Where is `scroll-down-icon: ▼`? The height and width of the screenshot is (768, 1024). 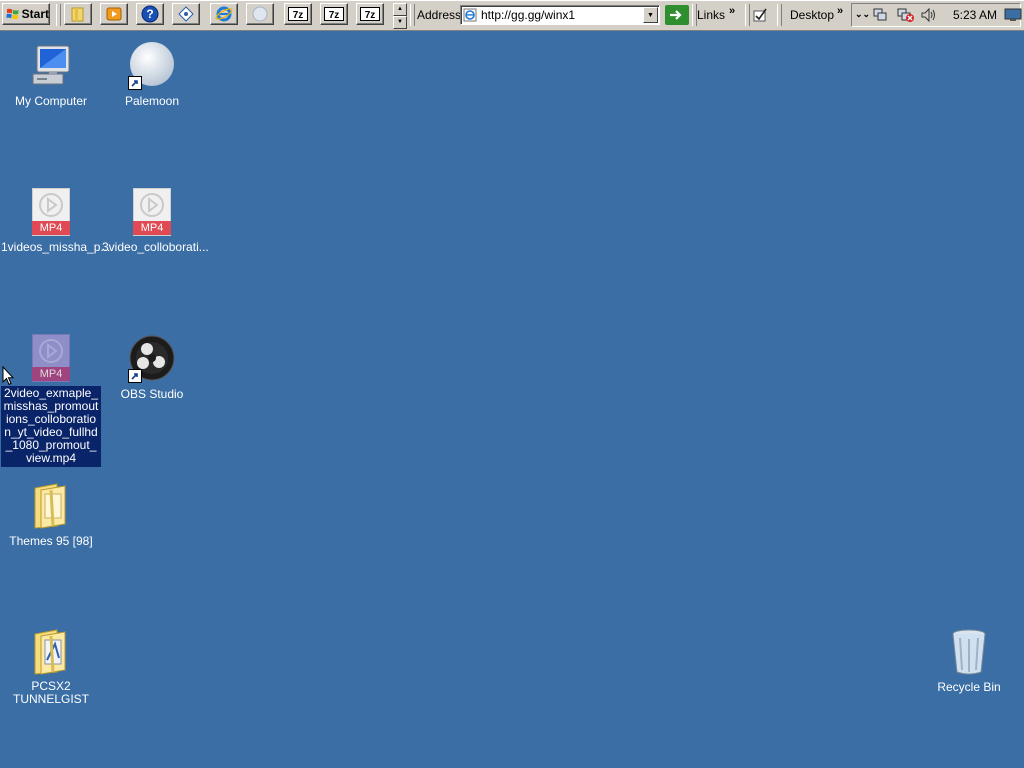
scroll-down-icon: ▼ is located at coordinates (400, 22).